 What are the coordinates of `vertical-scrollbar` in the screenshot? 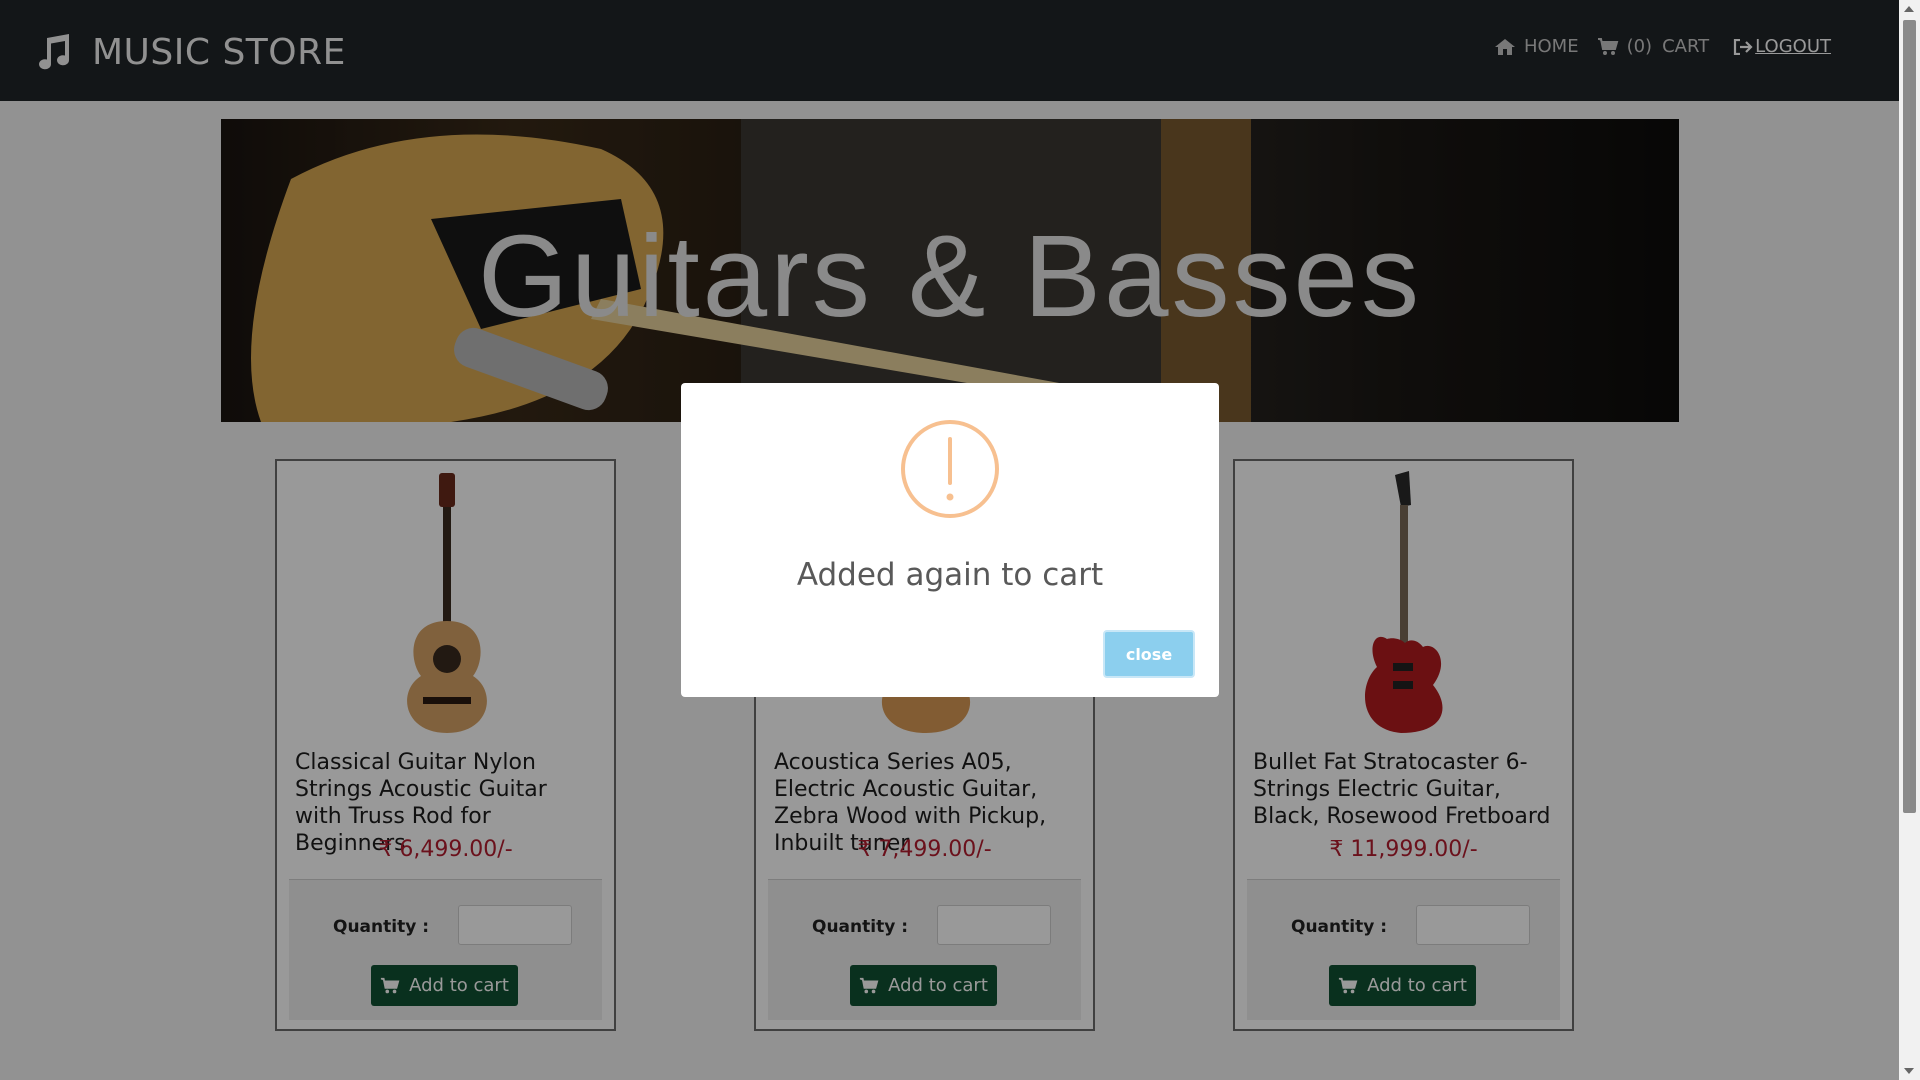 It's located at (1909, 540).